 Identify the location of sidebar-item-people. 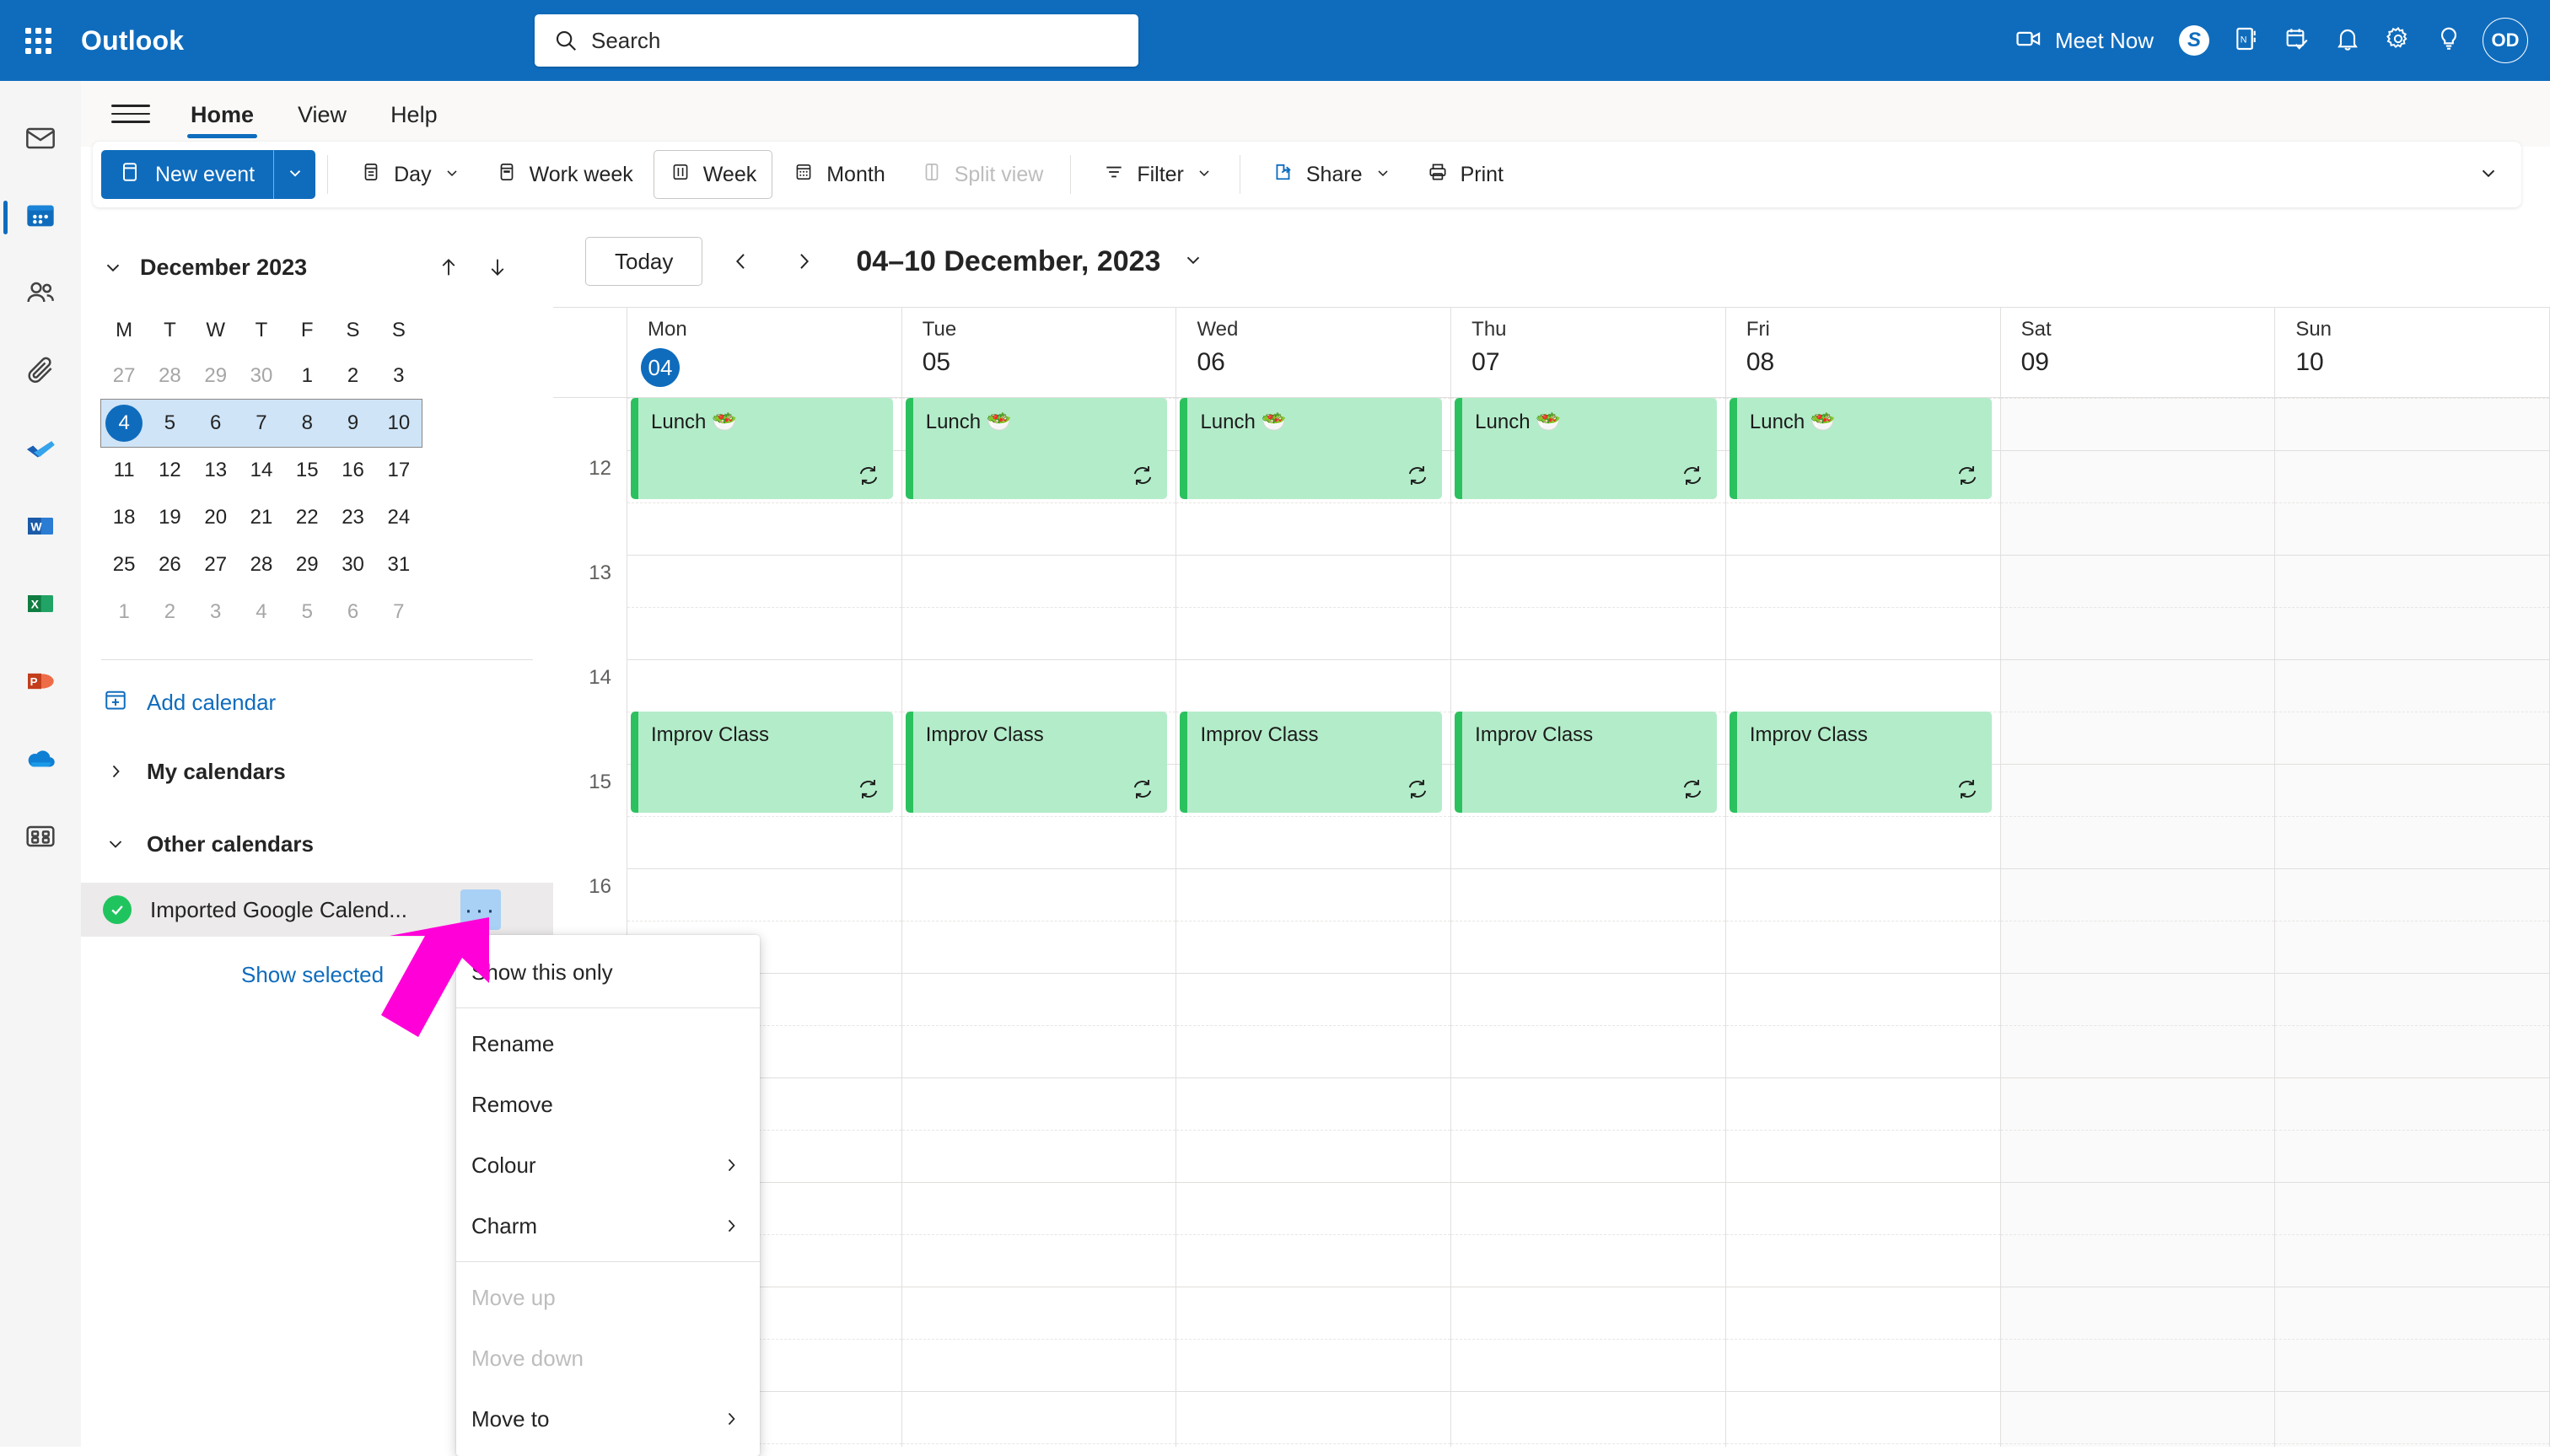
(40, 295).